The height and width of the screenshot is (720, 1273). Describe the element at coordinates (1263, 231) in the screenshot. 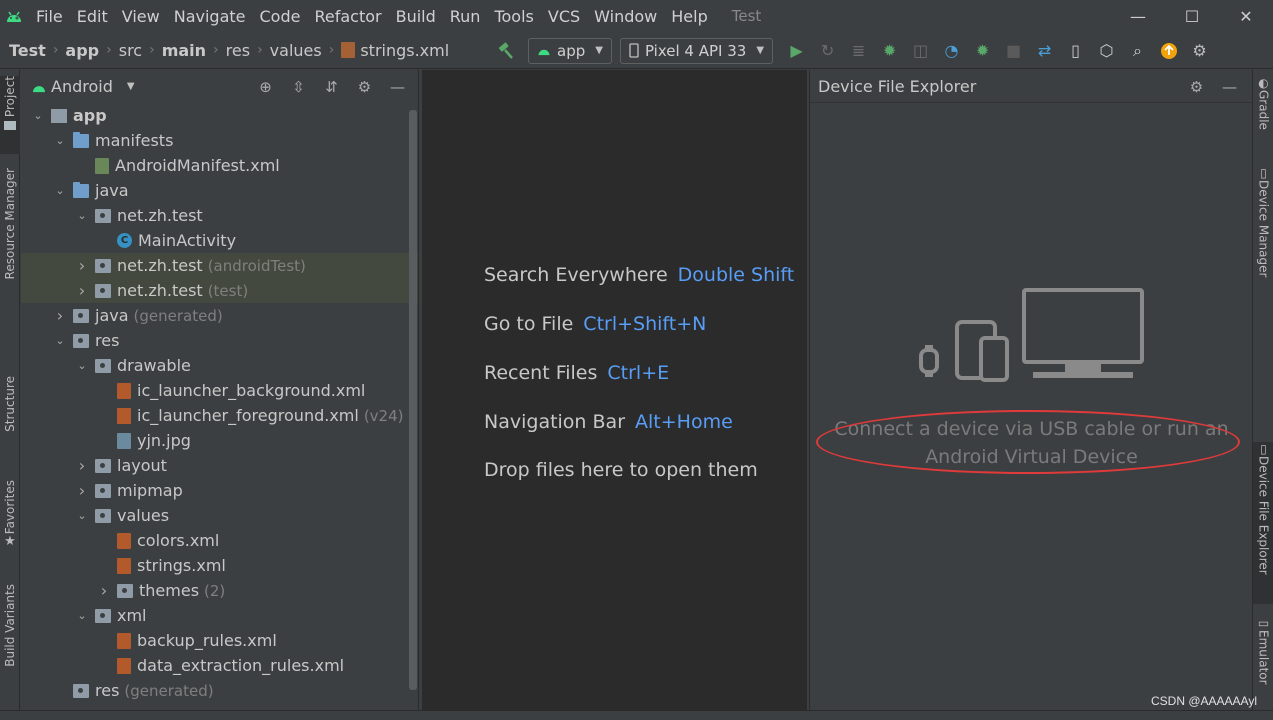

I see `tab-device-manager: ▯ Device Manager` at that location.